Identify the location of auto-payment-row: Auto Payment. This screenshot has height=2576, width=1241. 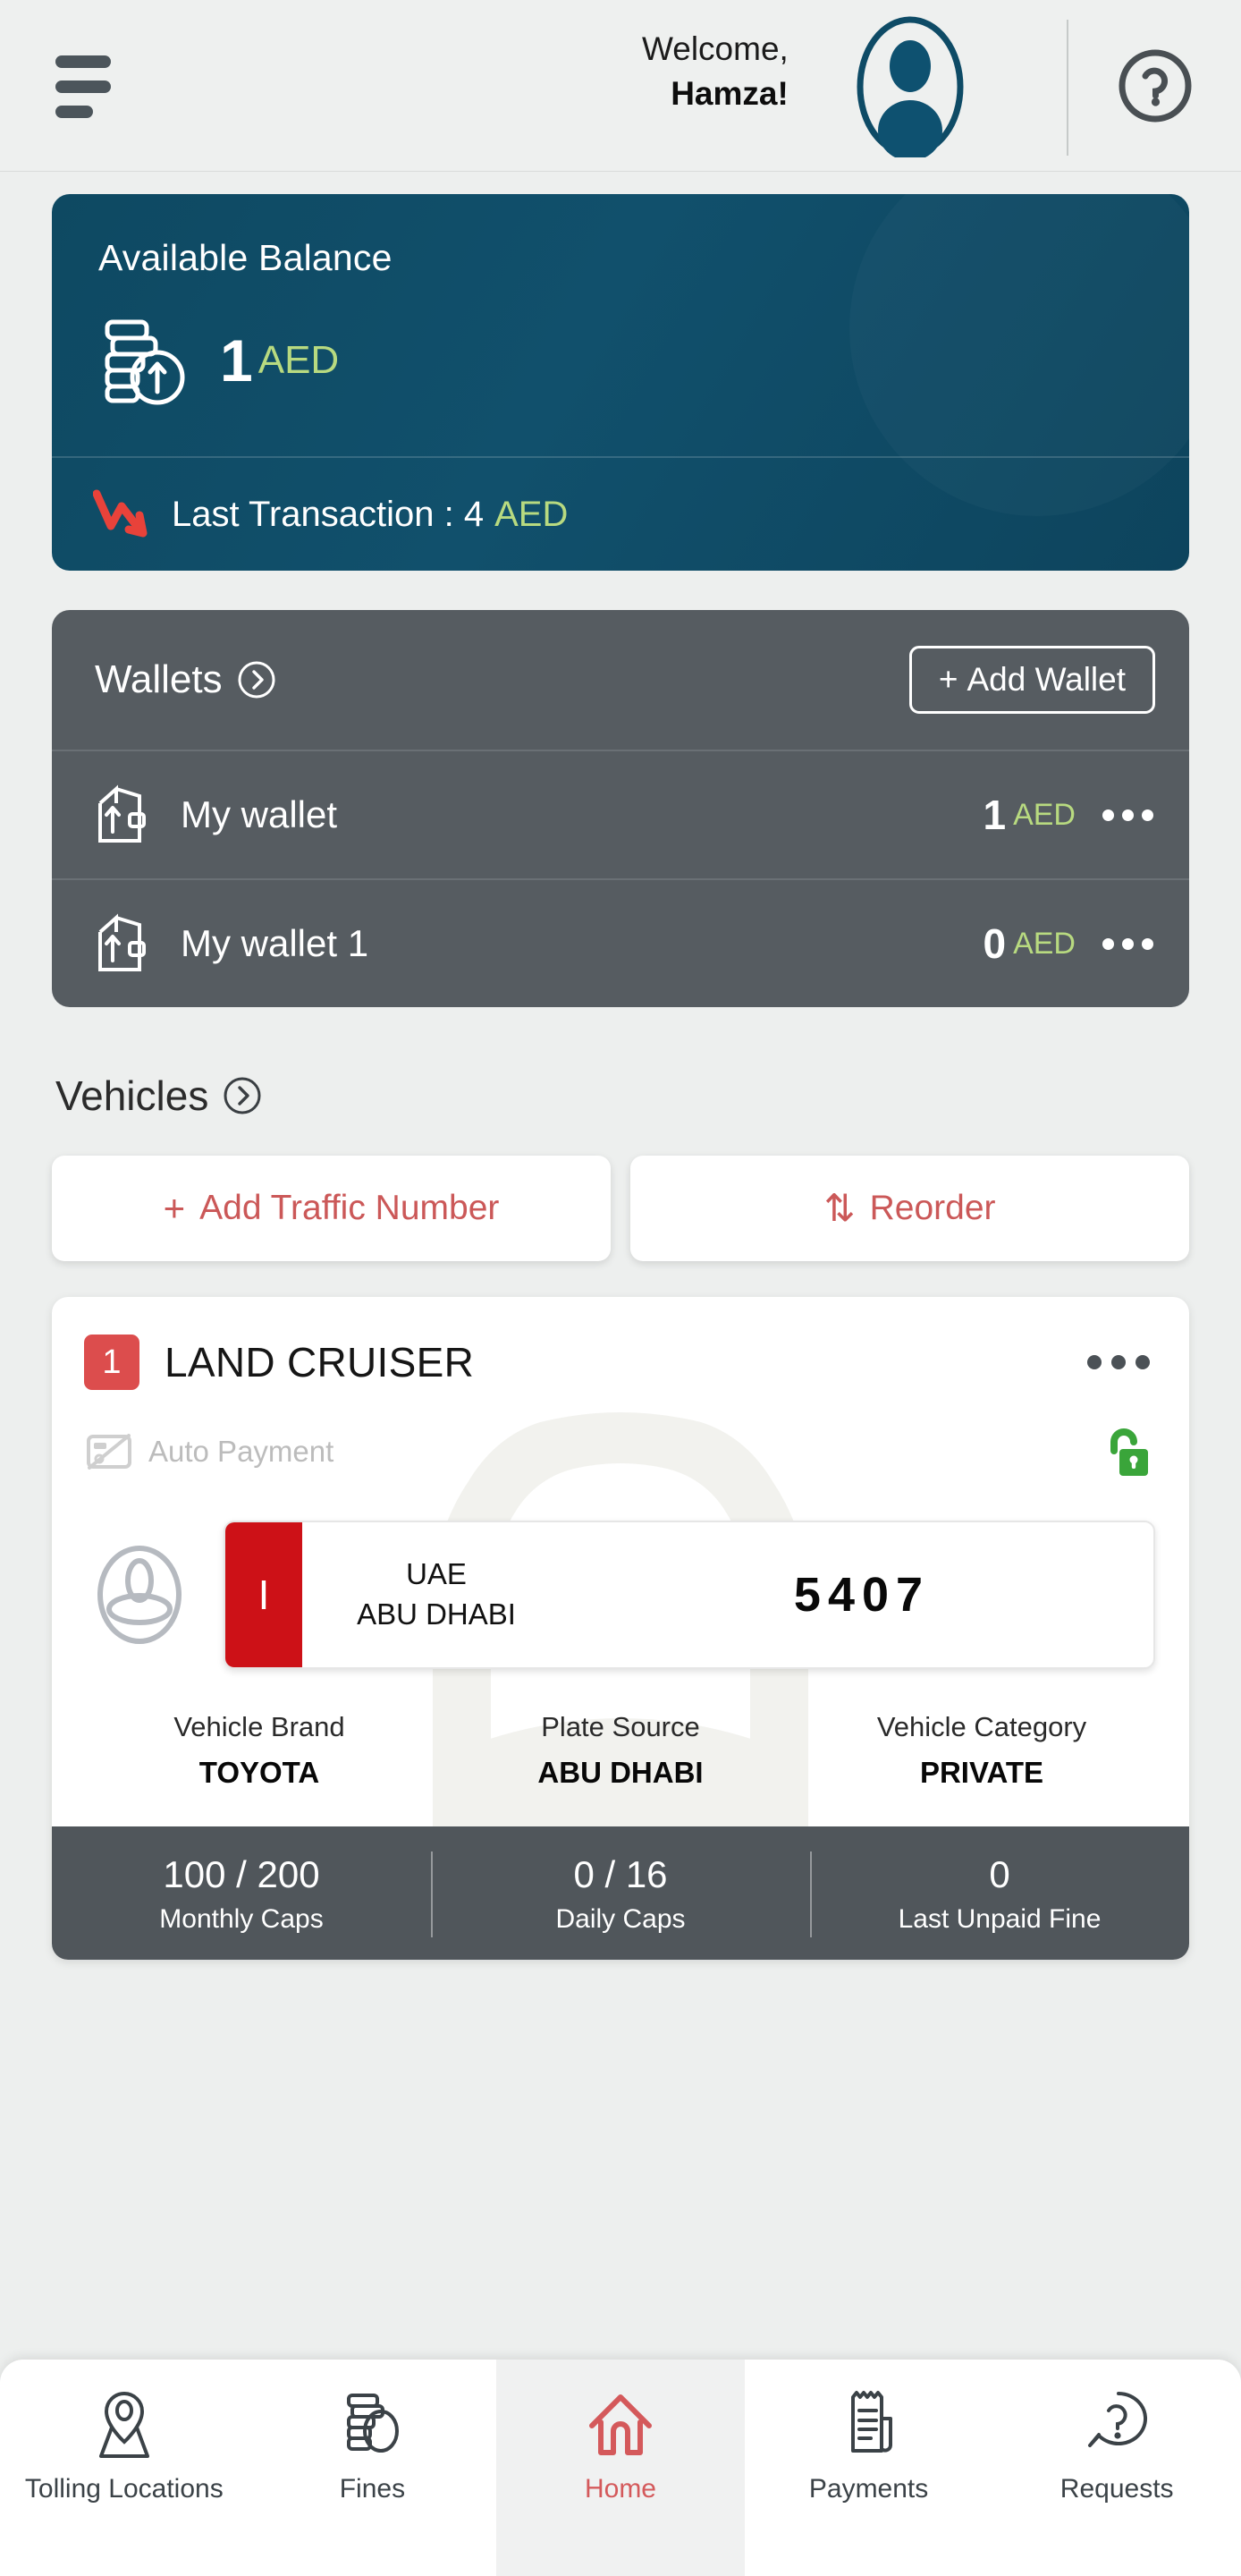
(620, 1434).